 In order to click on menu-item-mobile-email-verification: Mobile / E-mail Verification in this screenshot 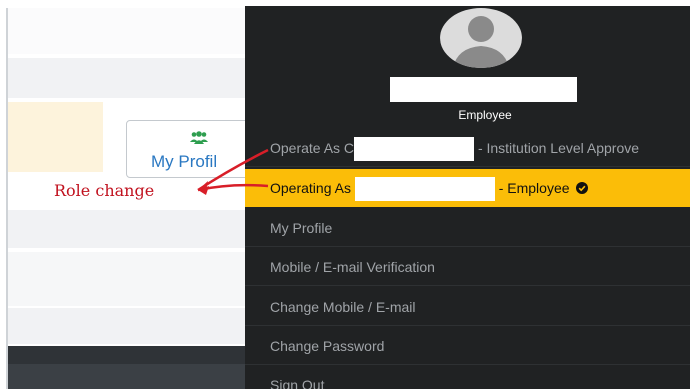, I will do `click(467, 267)`.